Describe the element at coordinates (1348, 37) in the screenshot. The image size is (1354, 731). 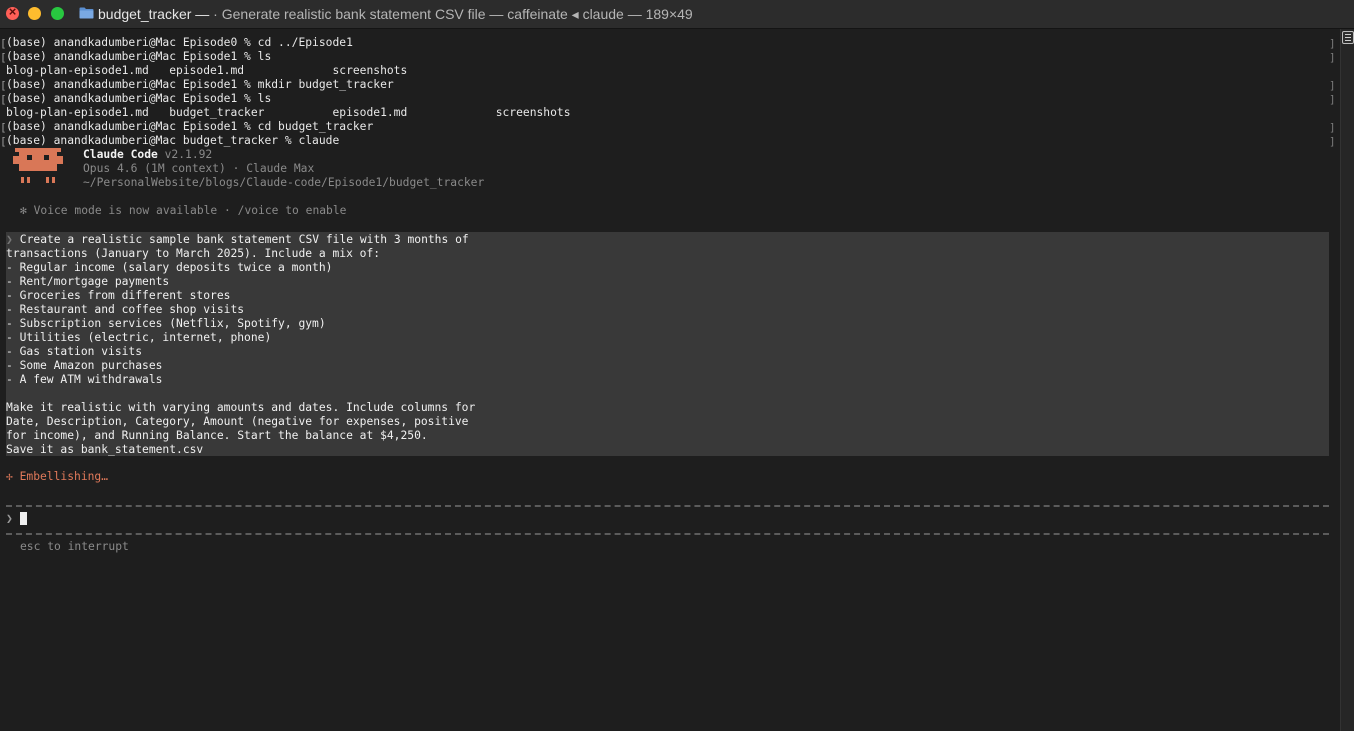
I see `scroll-menu-icon` at that location.